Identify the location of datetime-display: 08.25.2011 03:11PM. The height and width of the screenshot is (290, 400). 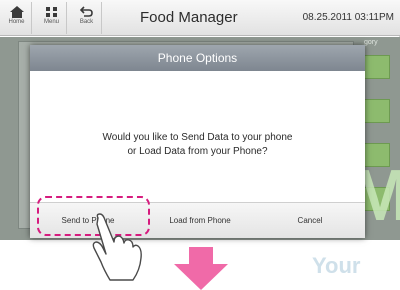
(348, 17).